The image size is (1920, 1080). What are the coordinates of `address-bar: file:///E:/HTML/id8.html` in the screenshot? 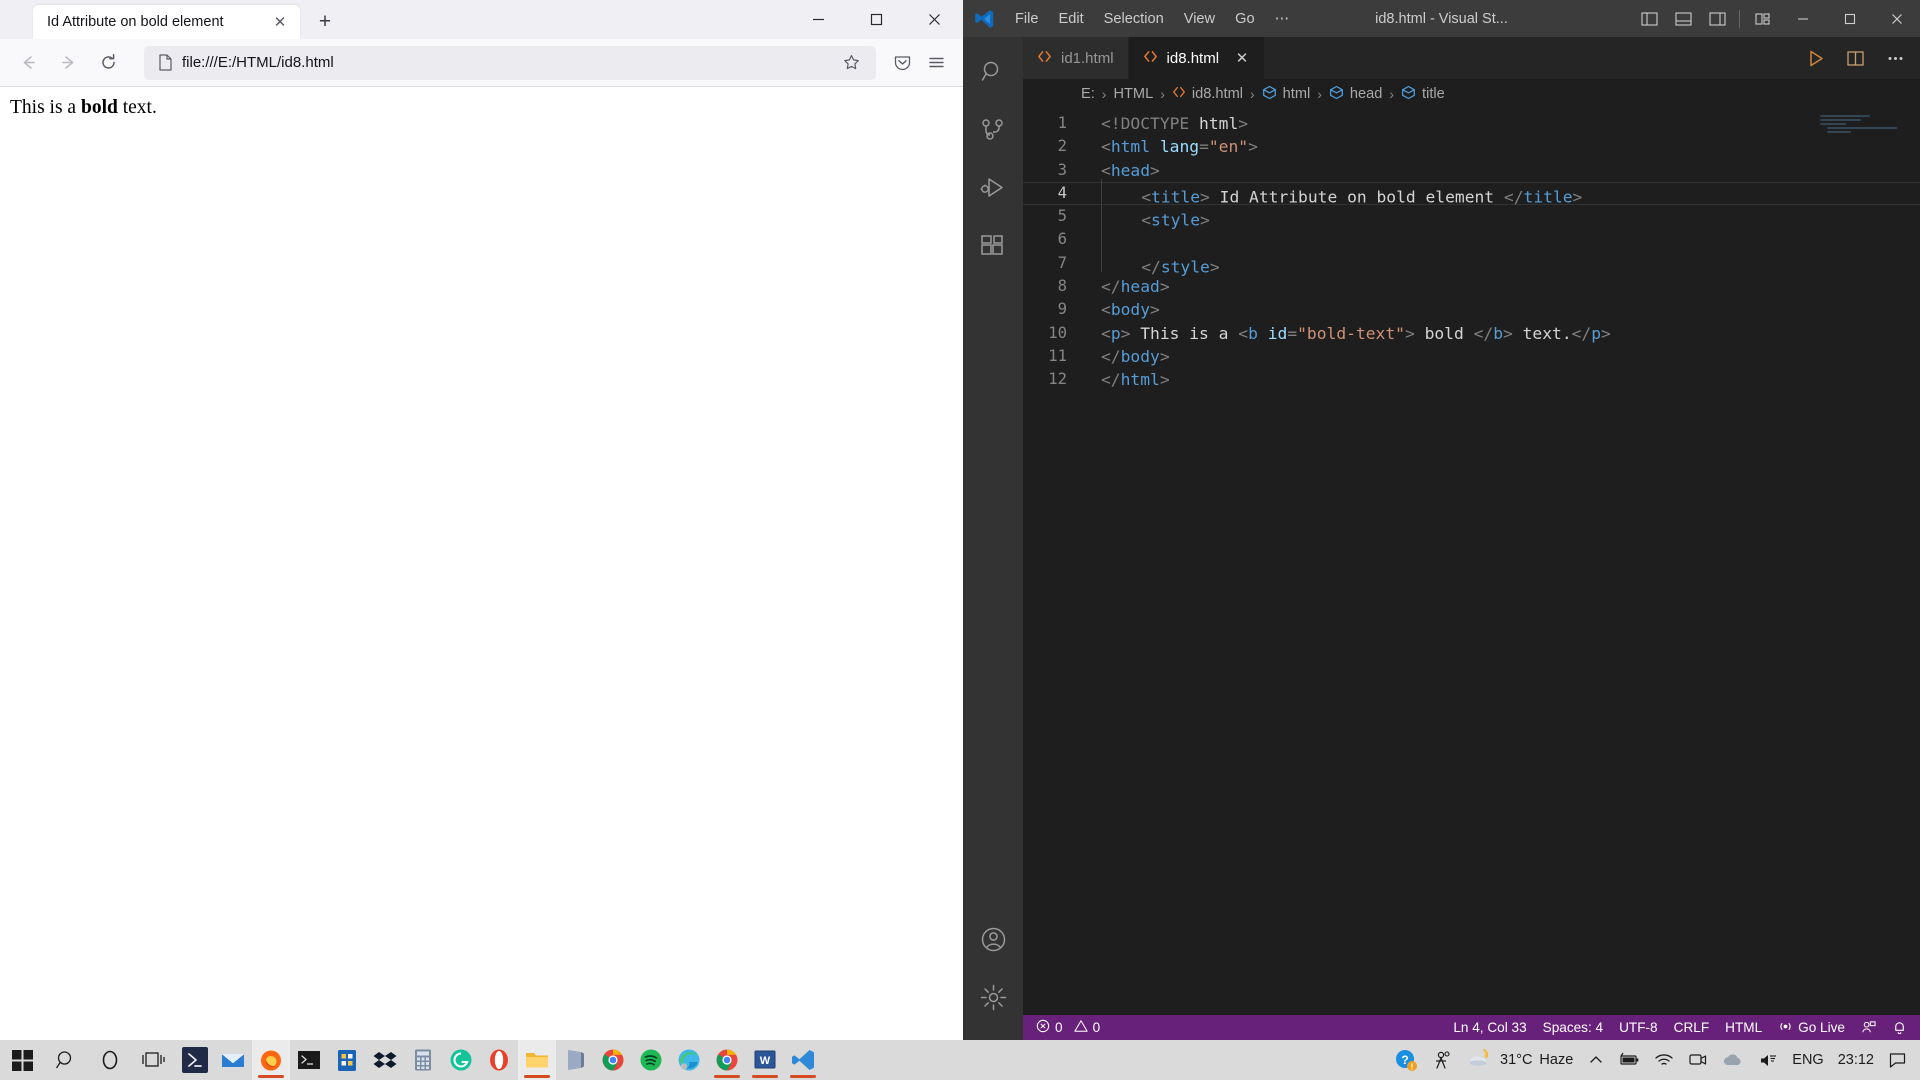 It's located at (510, 62).